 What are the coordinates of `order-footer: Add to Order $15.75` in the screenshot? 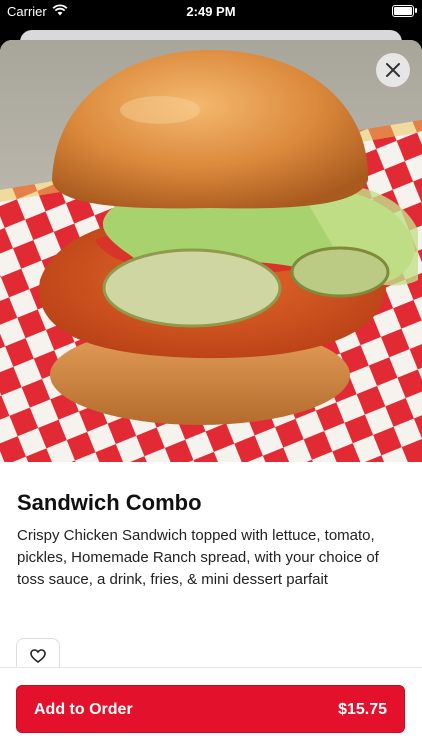 It's located at (211, 708).